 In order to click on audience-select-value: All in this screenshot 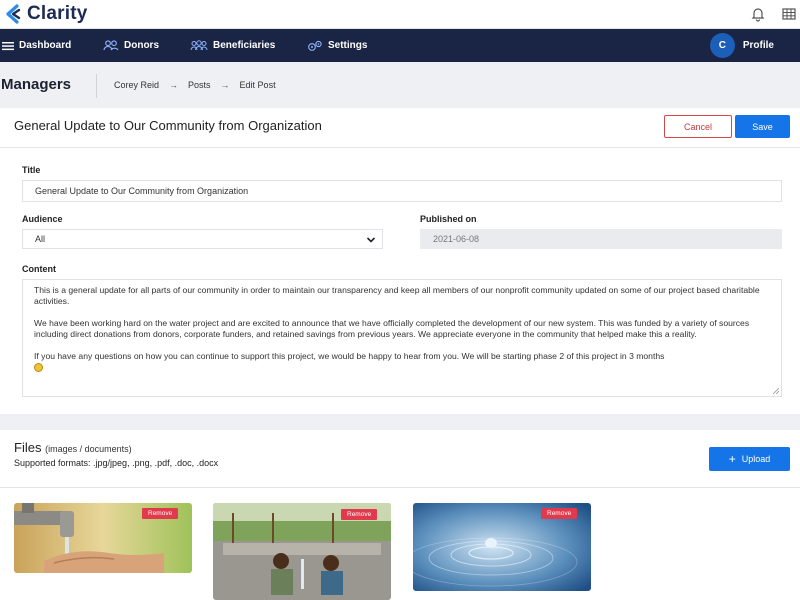, I will do `click(40, 239)`.